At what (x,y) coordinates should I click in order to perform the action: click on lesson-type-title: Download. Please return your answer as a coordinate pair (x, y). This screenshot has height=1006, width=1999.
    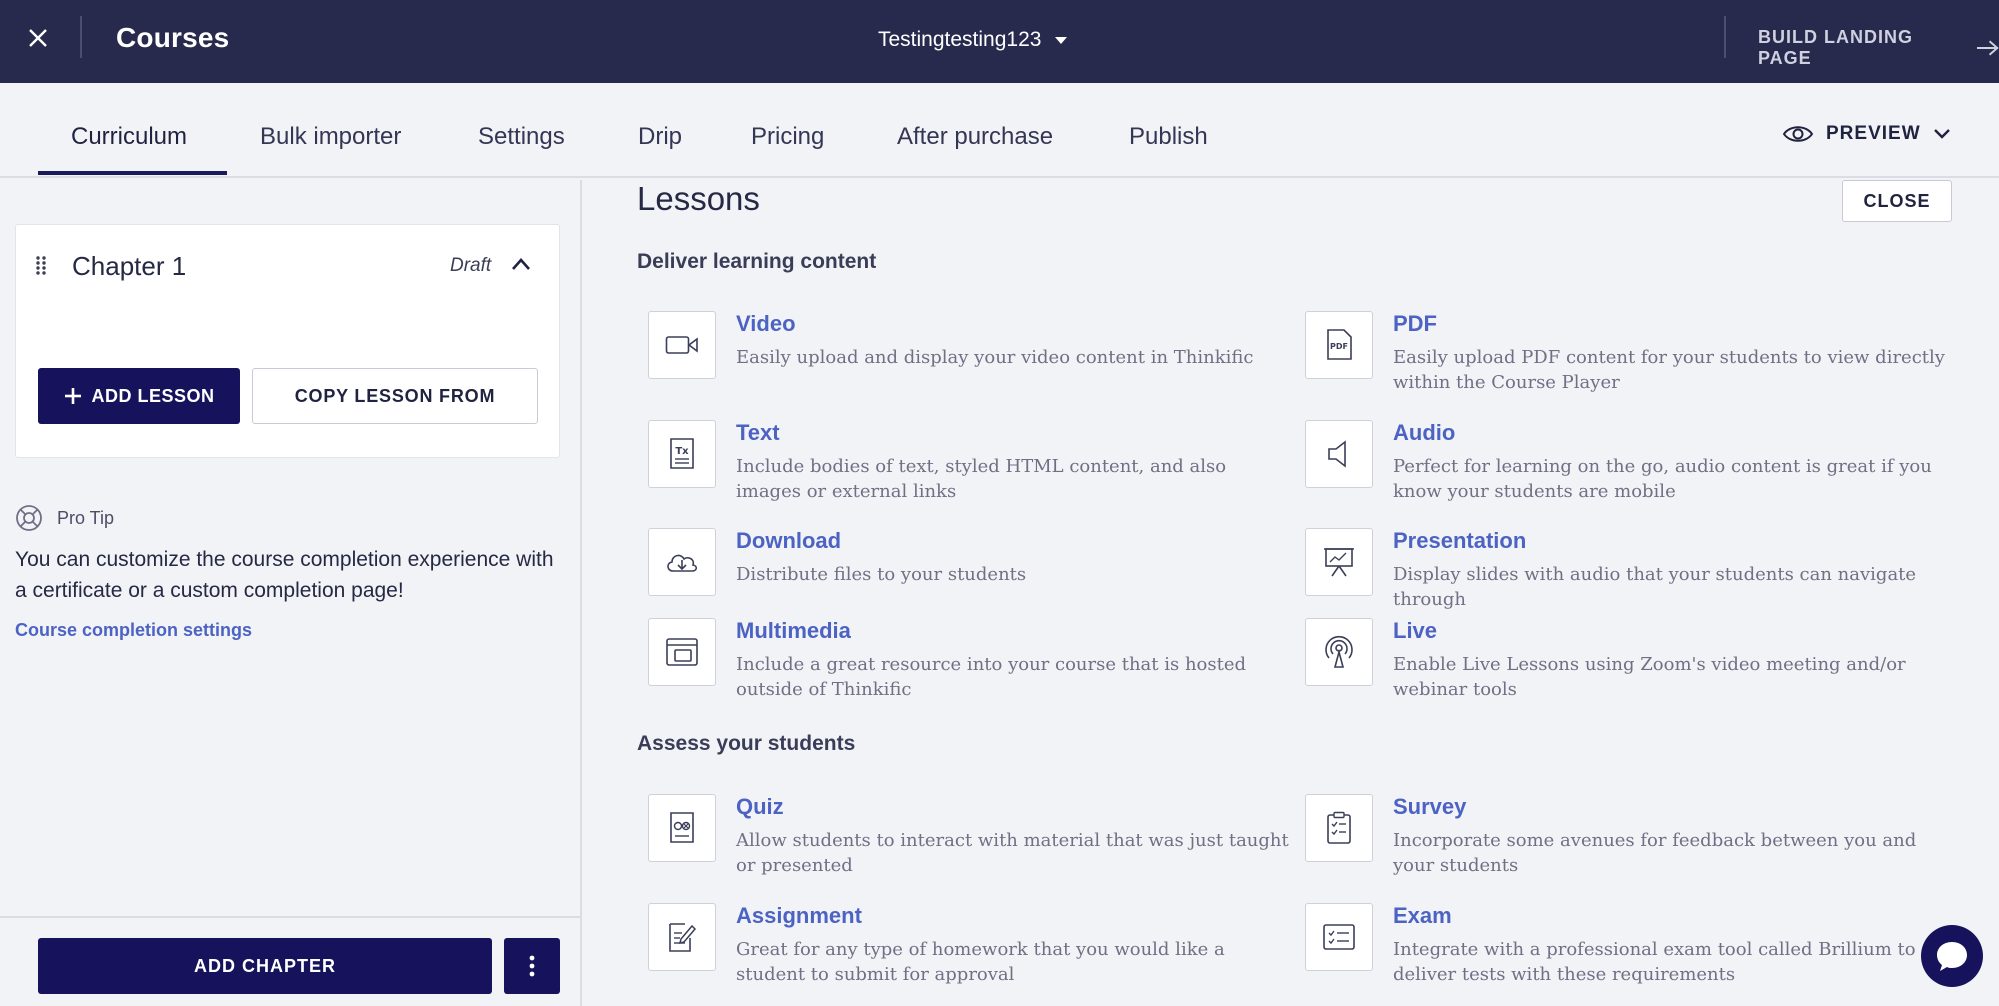
    Looking at the image, I should click on (789, 540).